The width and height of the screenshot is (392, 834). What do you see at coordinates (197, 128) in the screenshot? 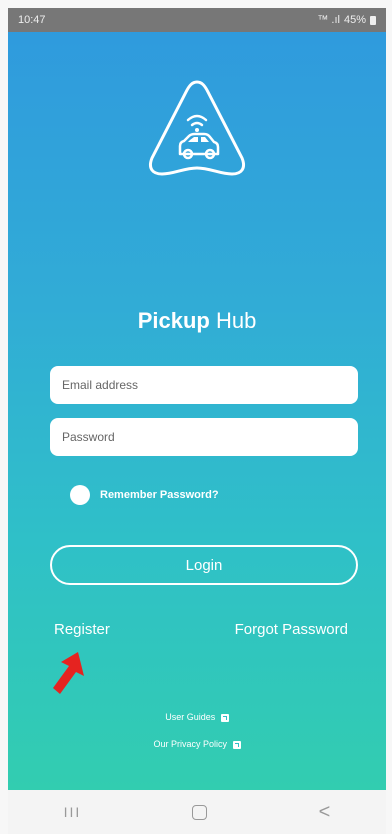
I see `car-wifi-logo-icon` at bounding box center [197, 128].